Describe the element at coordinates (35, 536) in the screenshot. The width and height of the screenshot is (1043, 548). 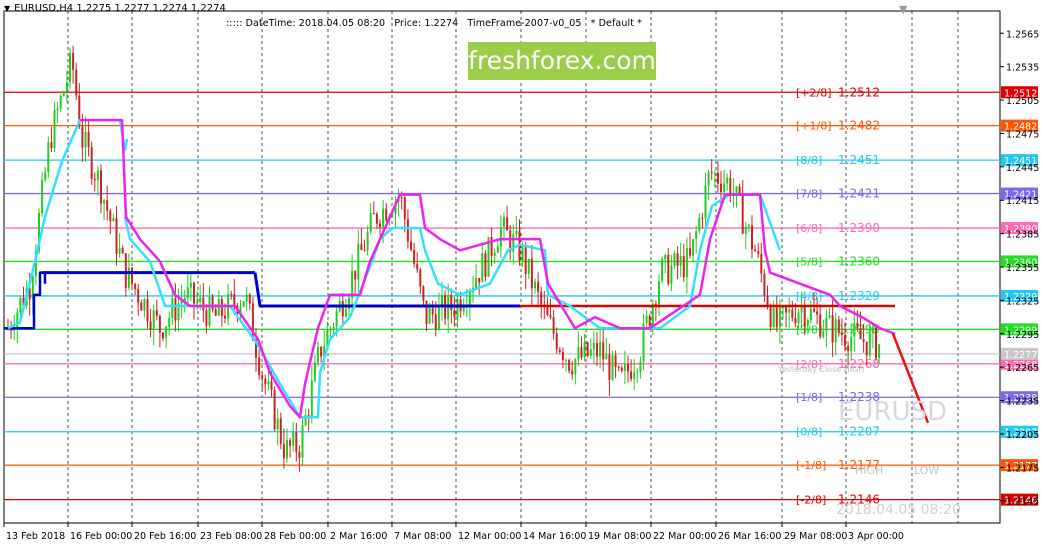
I see `x-tick-label: 13 Feb 2018` at that location.